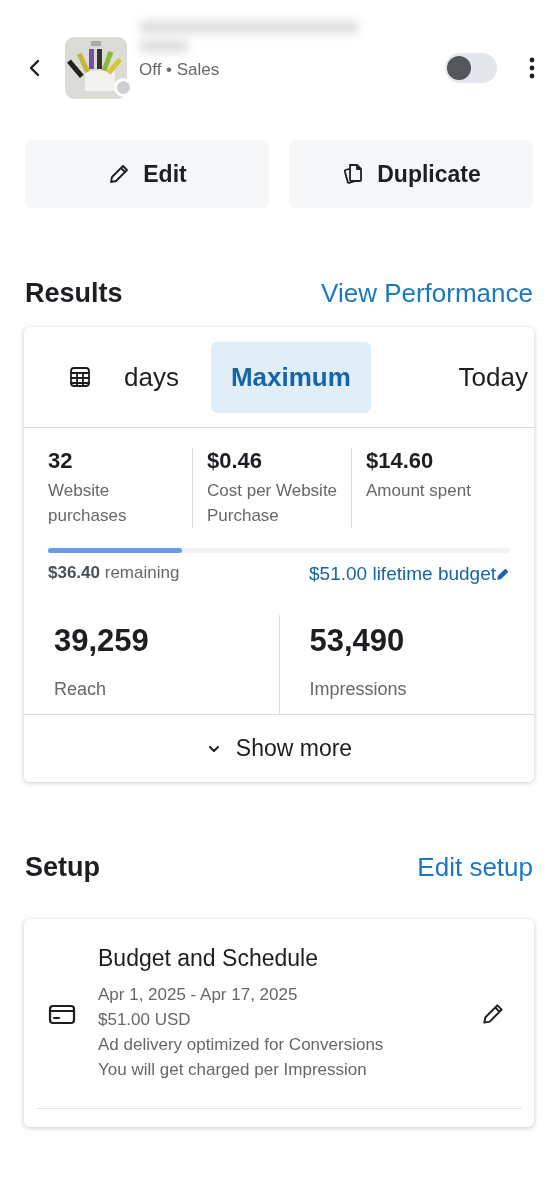  Describe the element at coordinates (81, 689) in the screenshot. I see `total-label: Reach` at that location.